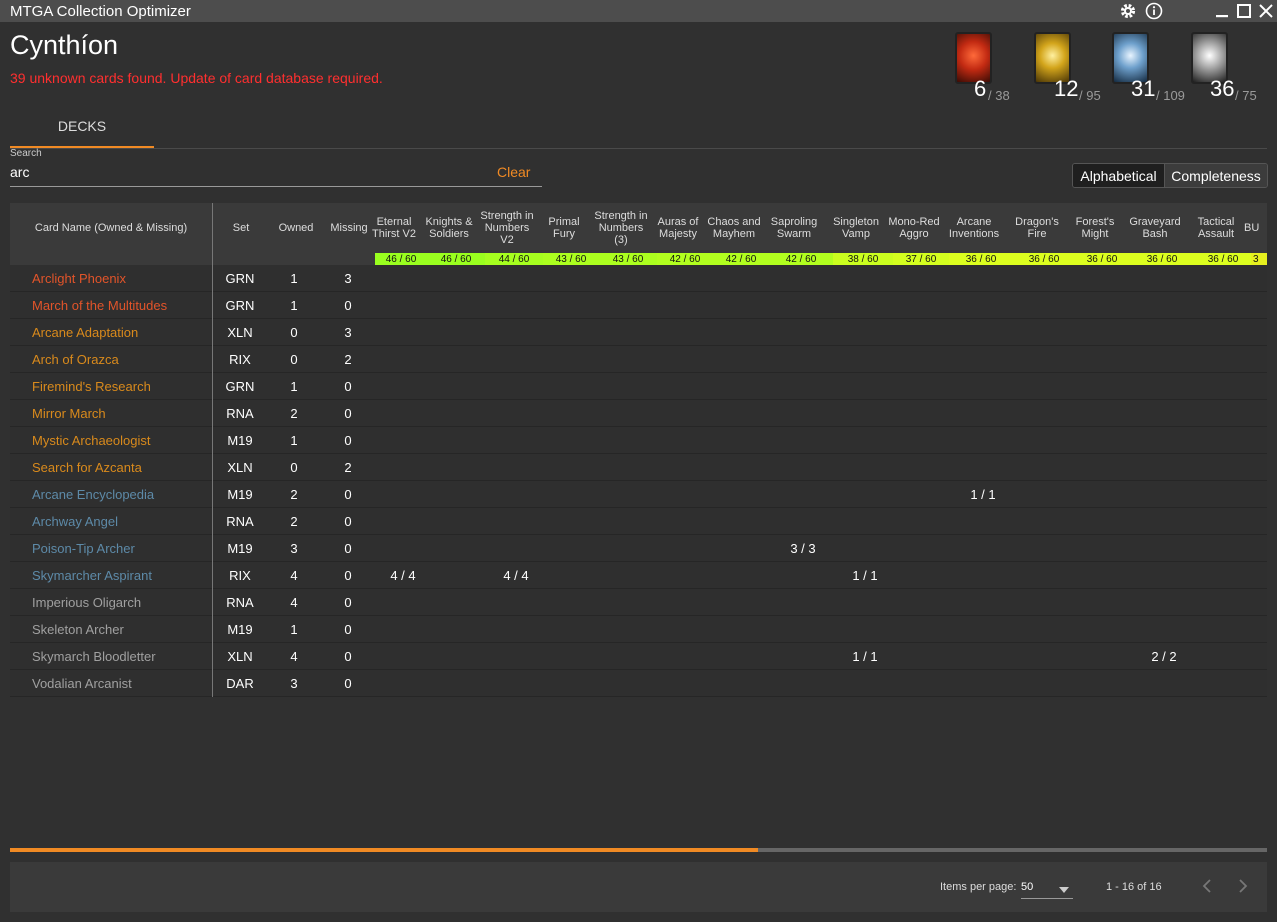  Describe the element at coordinates (85, 332) in the screenshot. I see `card-name: Arcane Adaptation` at that location.